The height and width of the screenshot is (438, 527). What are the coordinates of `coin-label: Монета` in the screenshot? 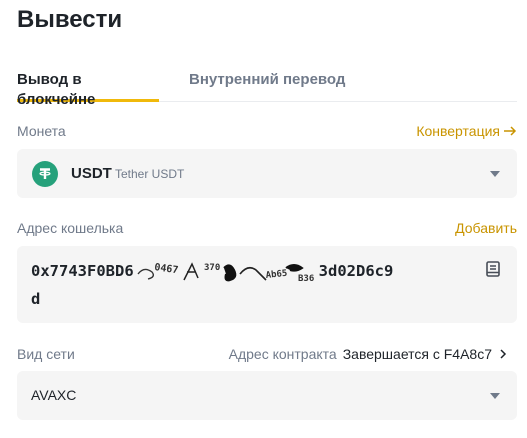 It's located at (41, 131).